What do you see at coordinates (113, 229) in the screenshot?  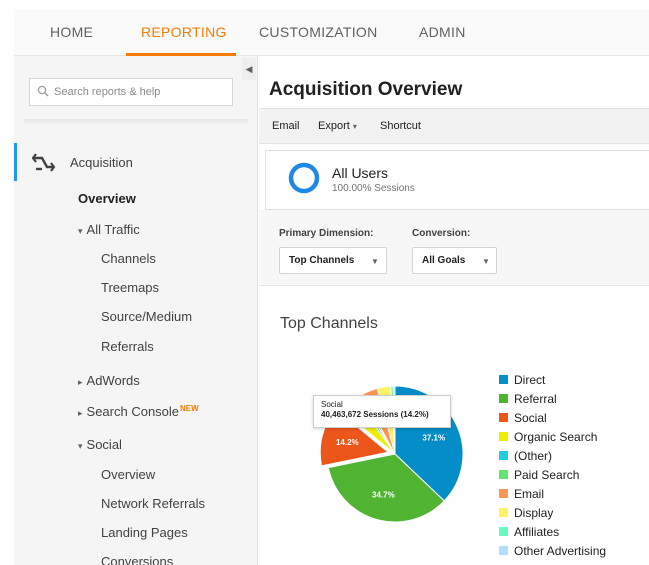 I see `sidebar-item-label: All Traffic` at bounding box center [113, 229].